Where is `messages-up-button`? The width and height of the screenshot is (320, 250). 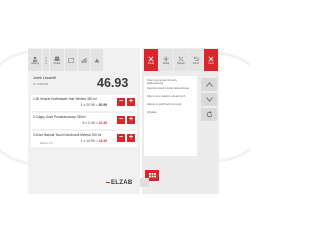 messages-up-button is located at coordinates (209, 84).